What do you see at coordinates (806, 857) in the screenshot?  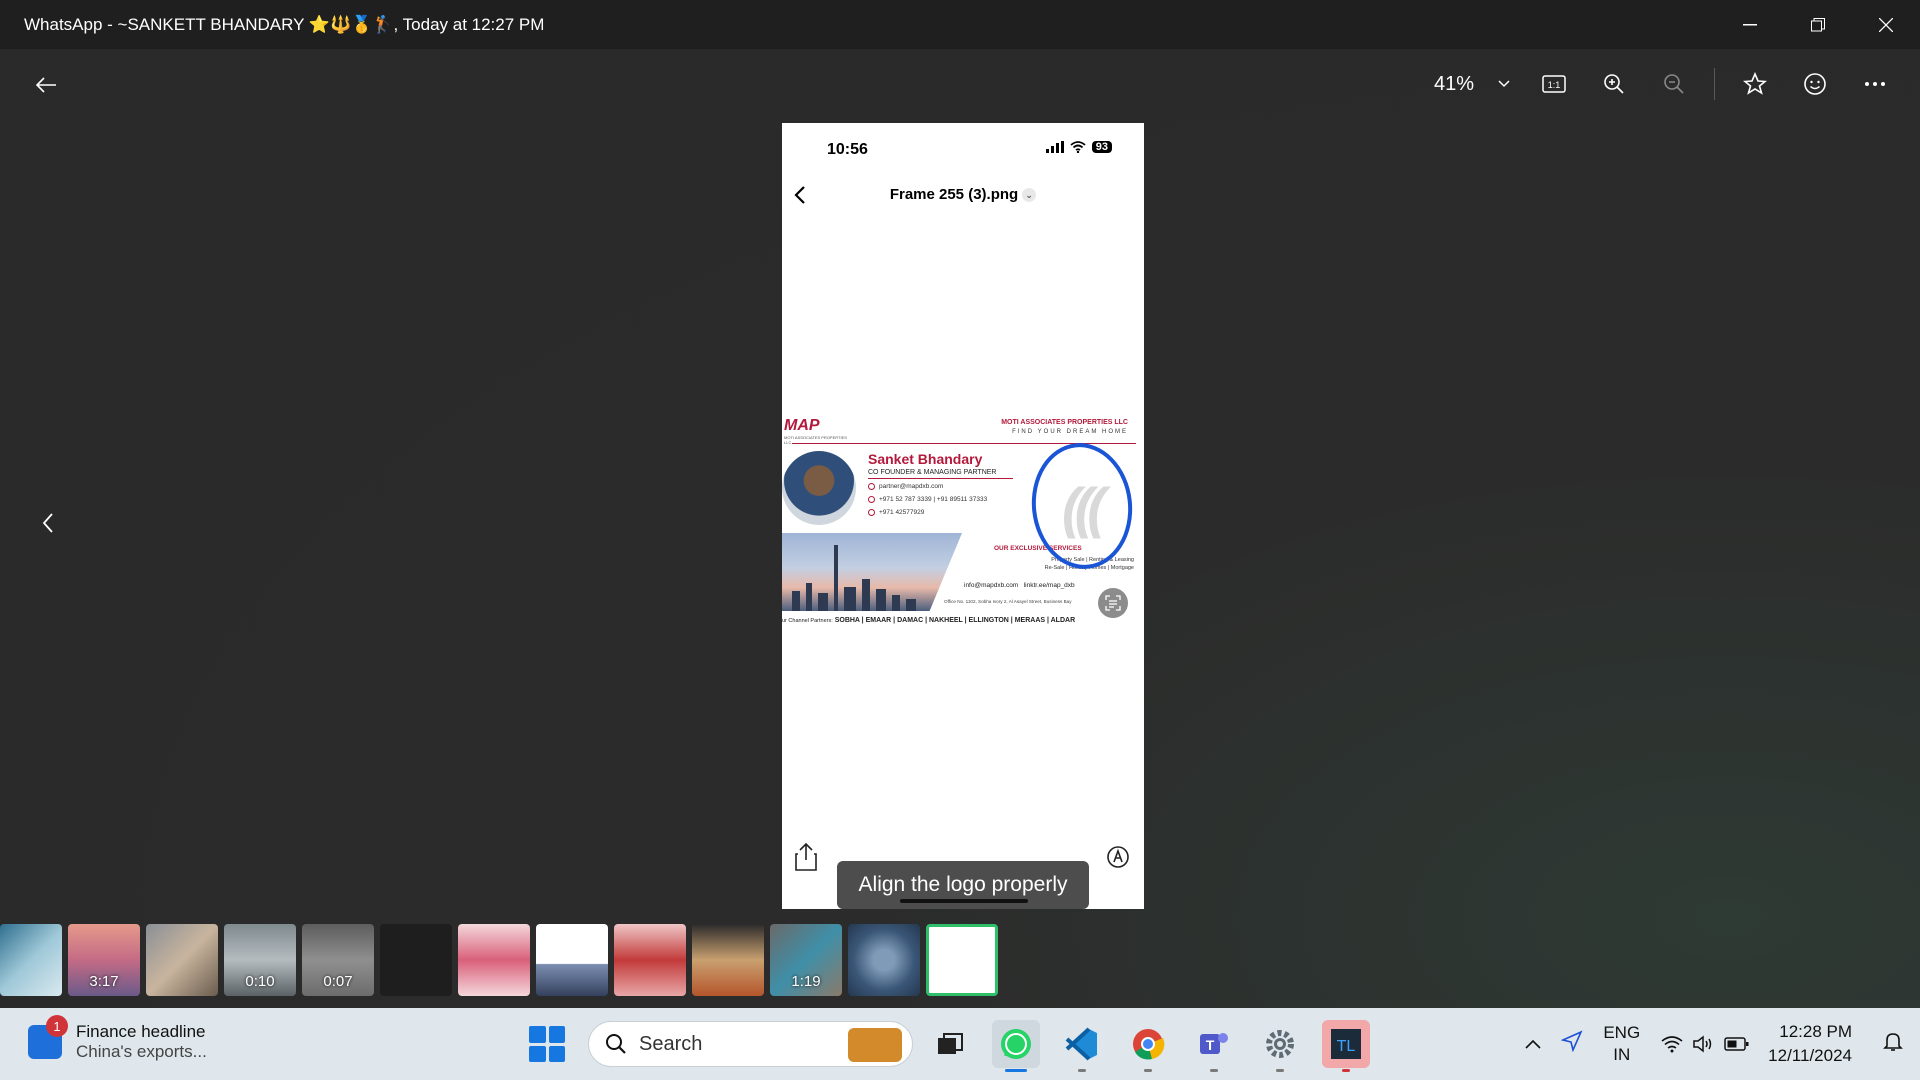 I see `share-icon` at bounding box center [806, 857].